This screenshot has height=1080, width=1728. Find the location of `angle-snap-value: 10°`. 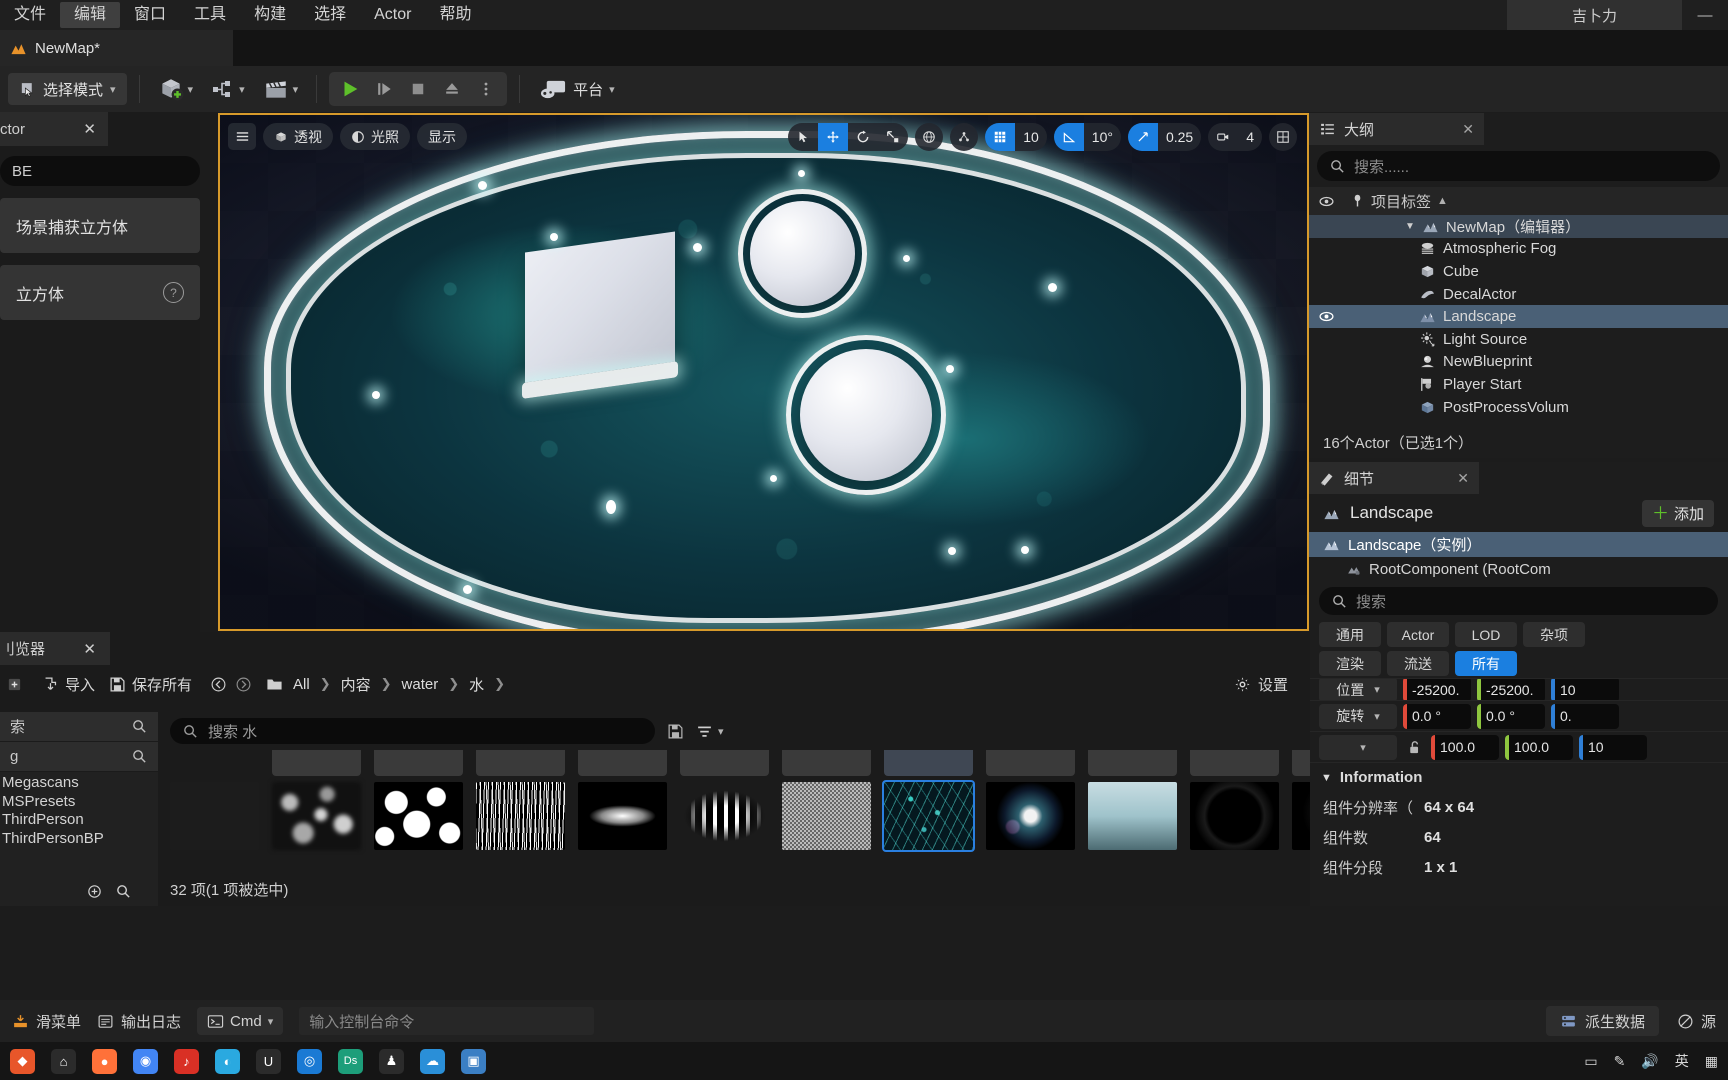

angle-snap-value: 10° is located at coordinates (1102, 137).